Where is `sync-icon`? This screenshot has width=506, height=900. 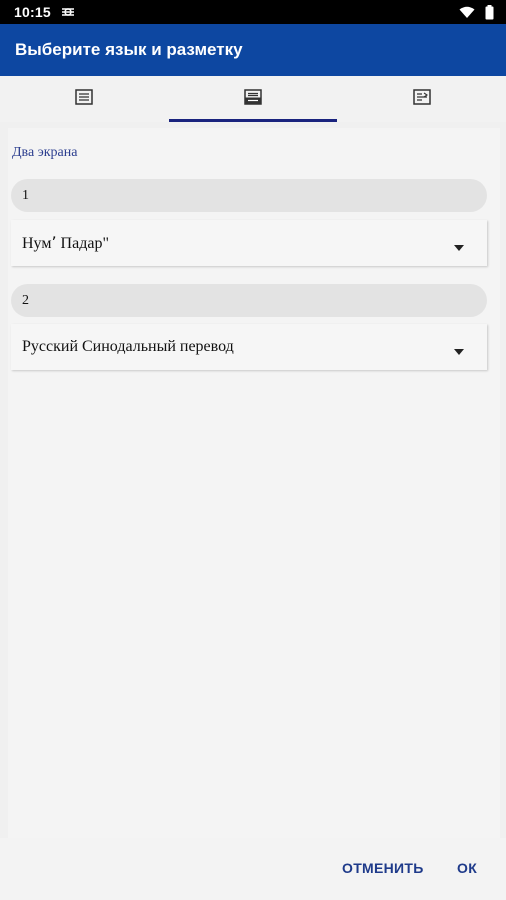 sync-icon is located at coordinates (68, 12).